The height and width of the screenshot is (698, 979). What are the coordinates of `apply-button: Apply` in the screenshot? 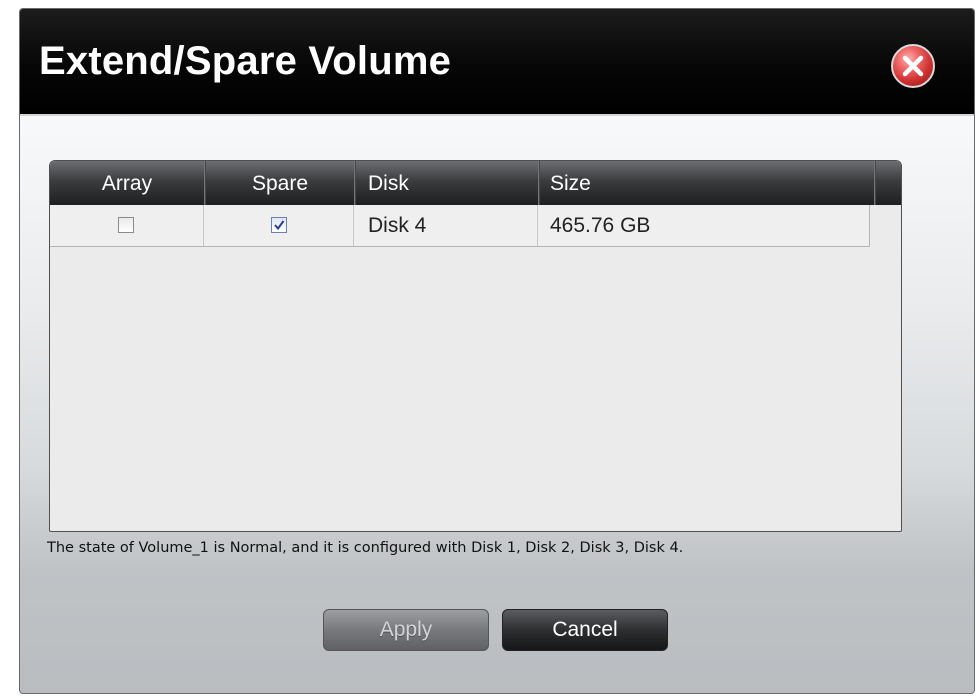 It's located at (406, 630).